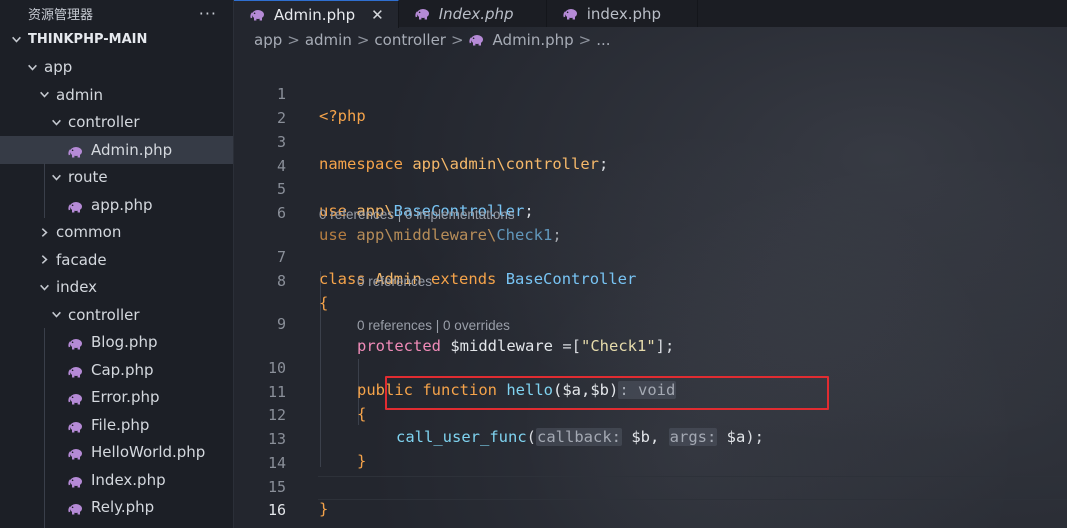  Describe the element at coordinates (533, 40) in the screenshot. I see `breadcrumb-file: Admin.php` at that location.